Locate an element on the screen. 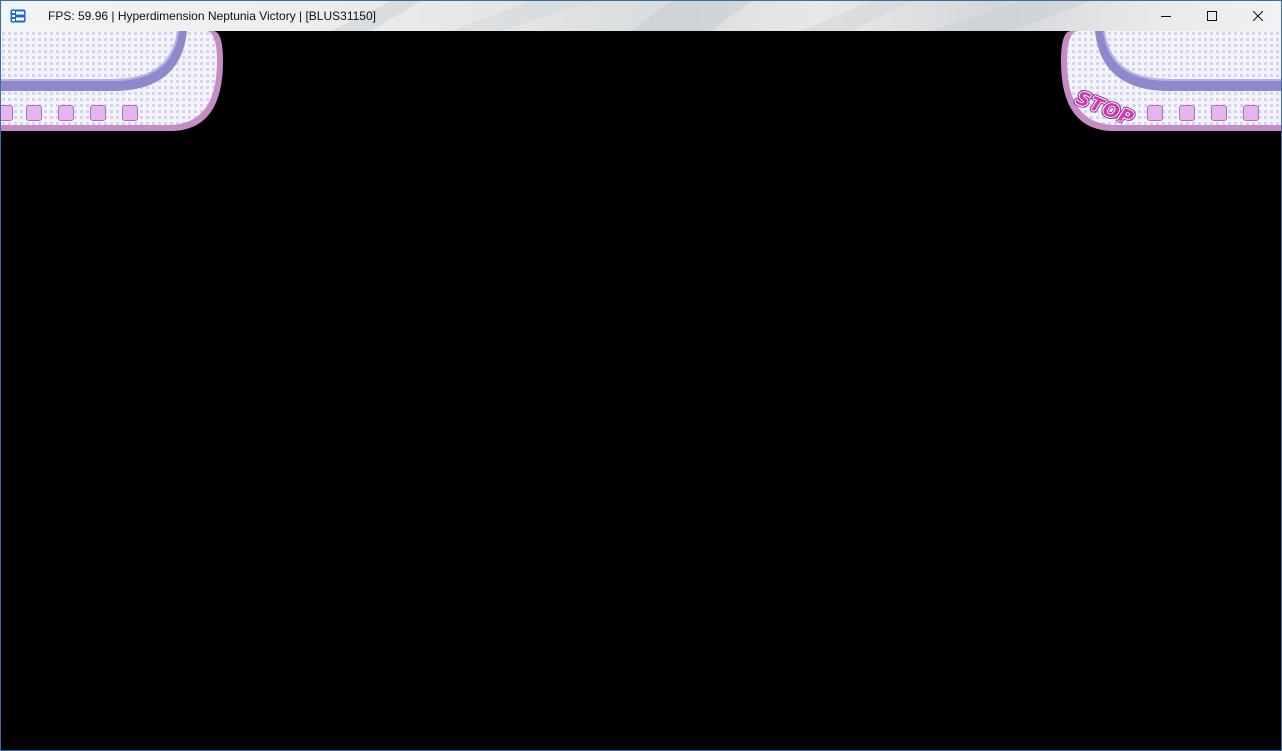 This screenshot has width=1282, height=751. app-icon is located at coordinates (18, 16).